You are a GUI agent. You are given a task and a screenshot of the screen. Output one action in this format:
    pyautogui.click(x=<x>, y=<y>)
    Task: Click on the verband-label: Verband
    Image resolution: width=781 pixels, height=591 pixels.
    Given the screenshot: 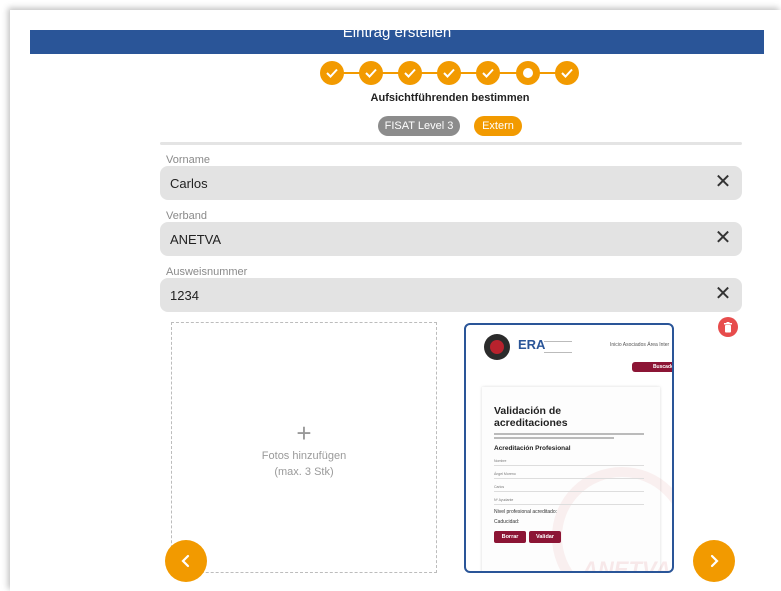 What is the action you would take?
    pyautogui.click(x=186, y=216)
    